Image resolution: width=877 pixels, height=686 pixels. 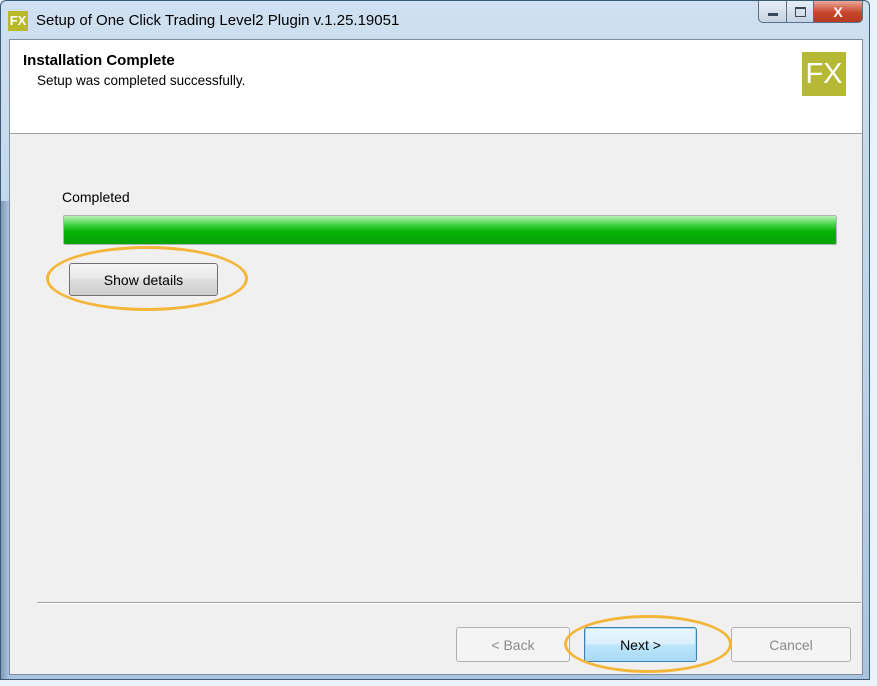 I want to click on close-button: X, so click(x=838, y=12).